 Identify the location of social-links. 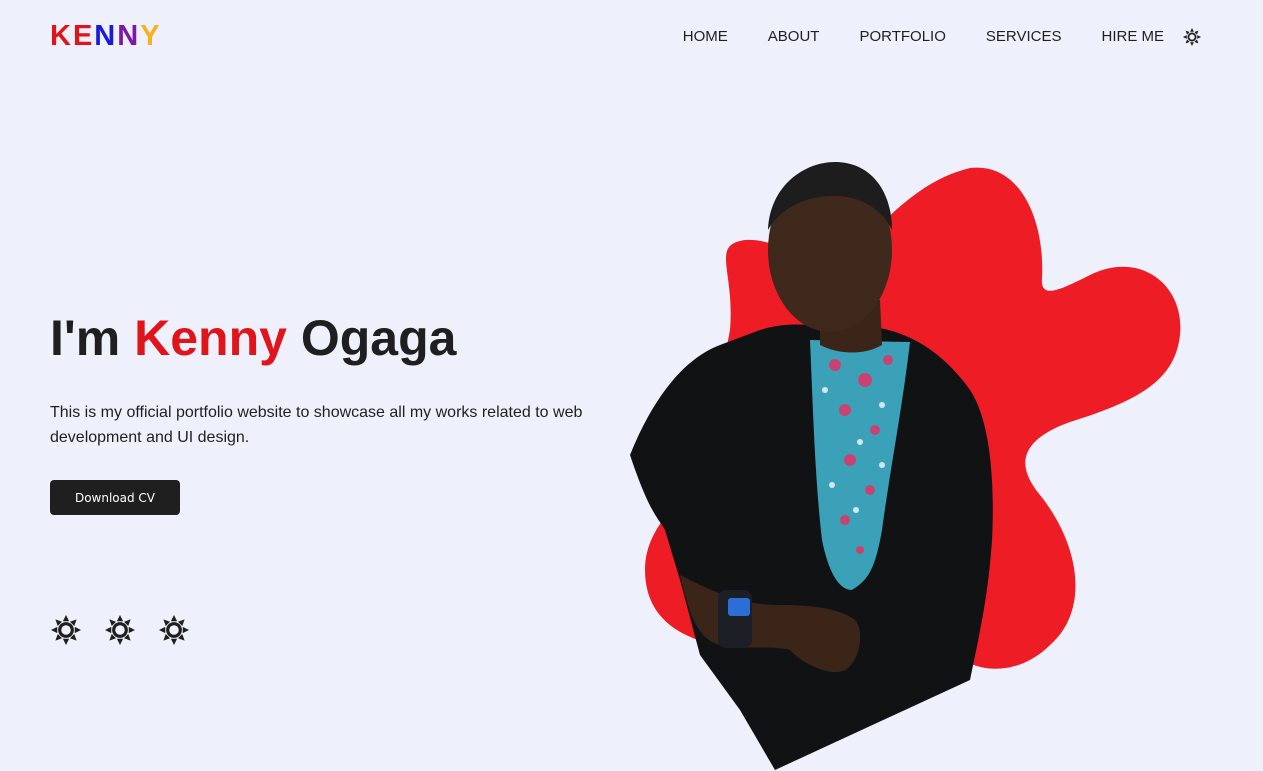
(131, 630).